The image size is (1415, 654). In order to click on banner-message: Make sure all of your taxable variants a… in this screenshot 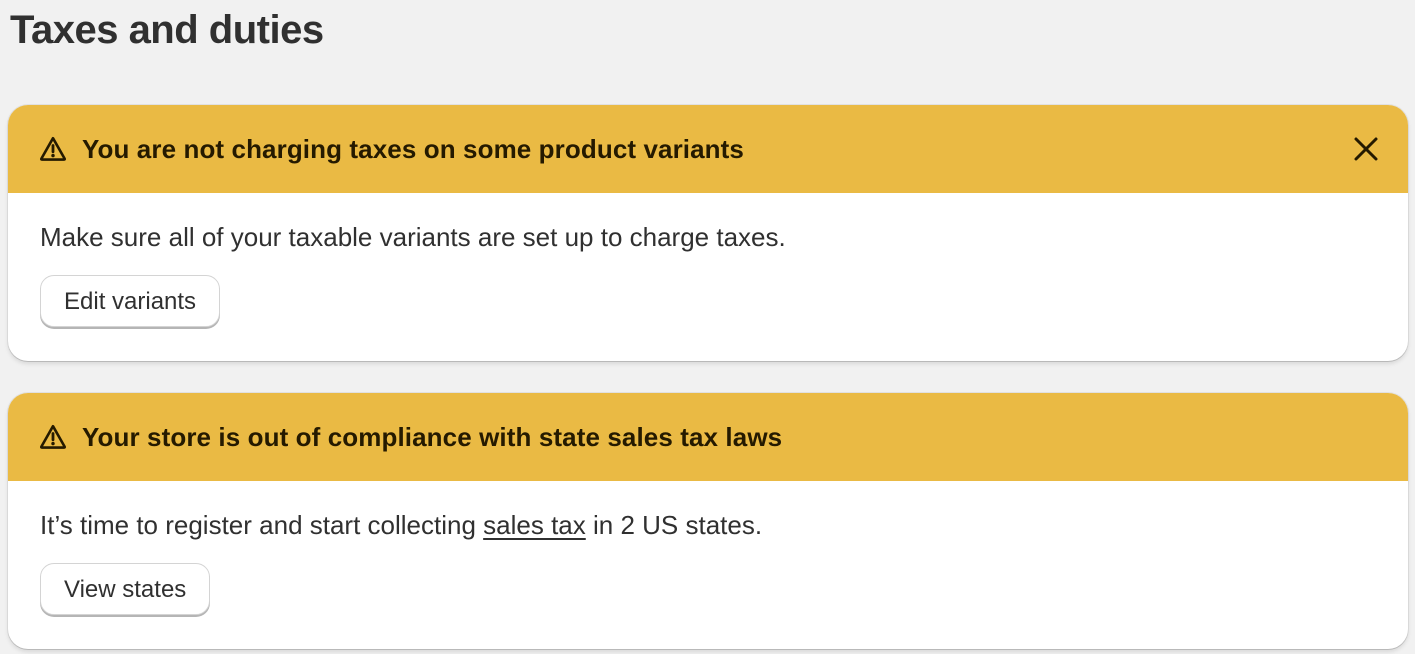, I will do `click(413, 237)`.